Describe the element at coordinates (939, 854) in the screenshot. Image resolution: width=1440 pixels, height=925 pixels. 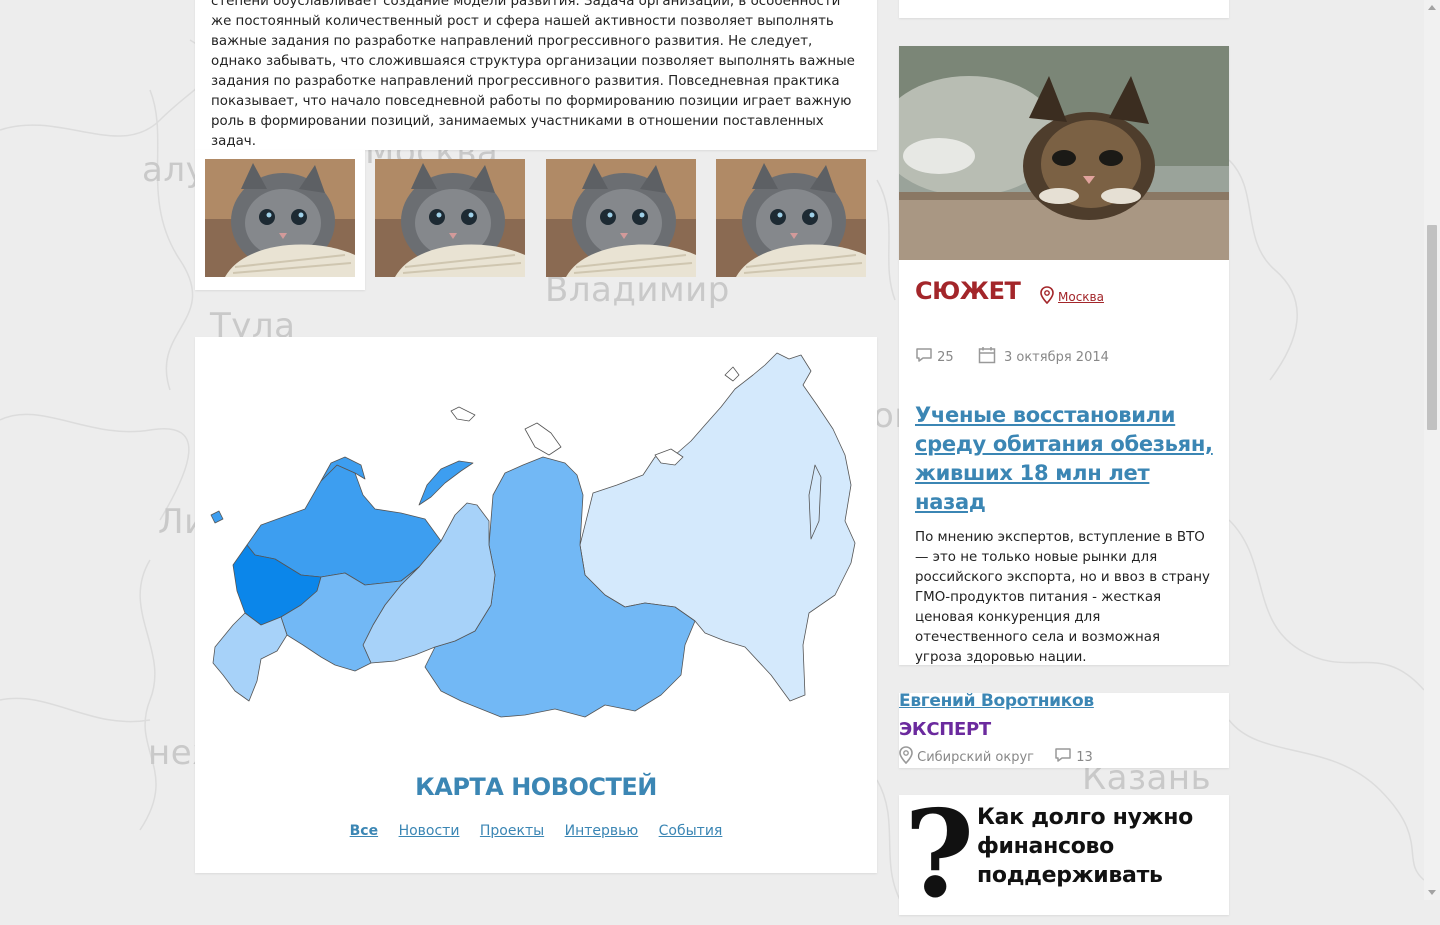
I see `question-mark-icon: ?` at that location.